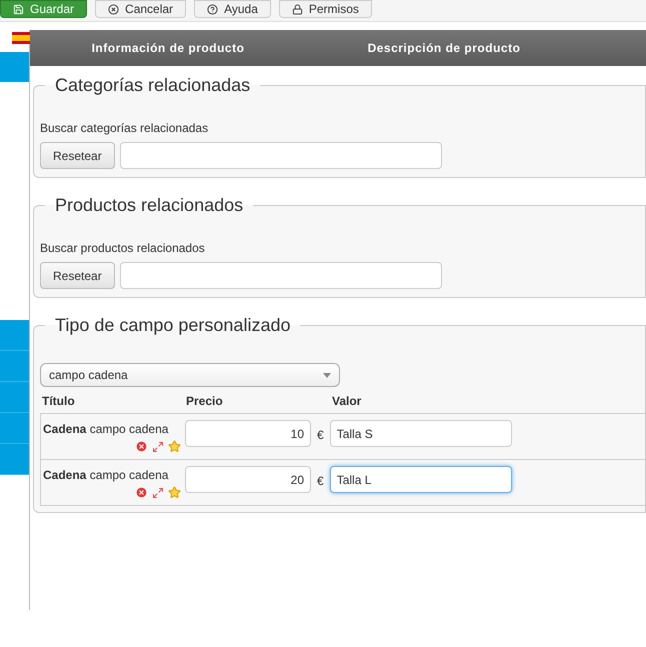  I want to click on column-header: Precio, so click(205, 401).